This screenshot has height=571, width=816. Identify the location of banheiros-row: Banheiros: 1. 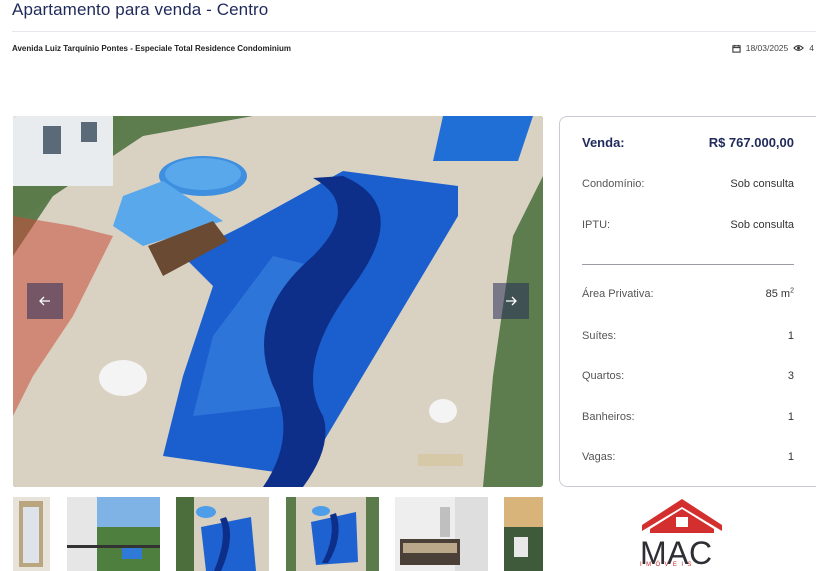
(688, 417).